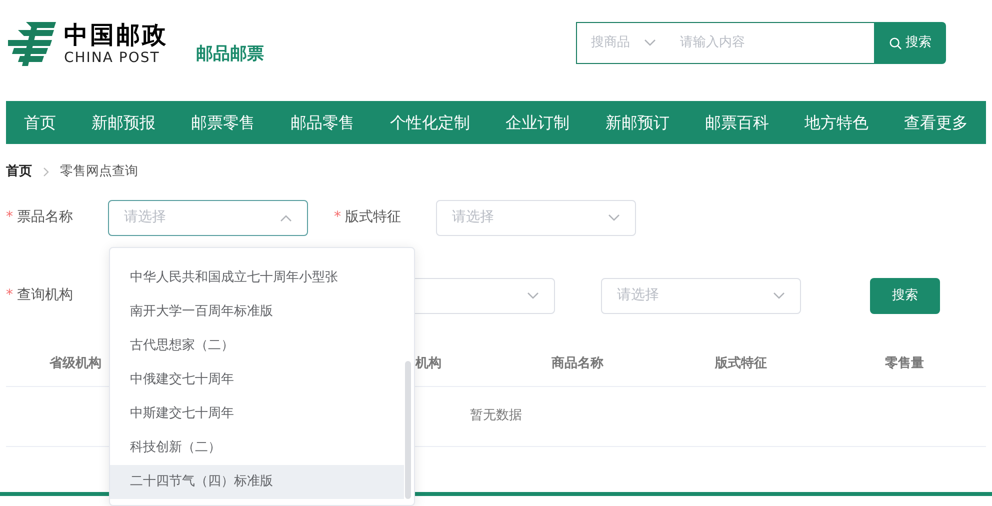  What do you see at coordinates (577, 363) in the screenshot?
I see `column-header: 商品名称` at bounding box center [577, 363].